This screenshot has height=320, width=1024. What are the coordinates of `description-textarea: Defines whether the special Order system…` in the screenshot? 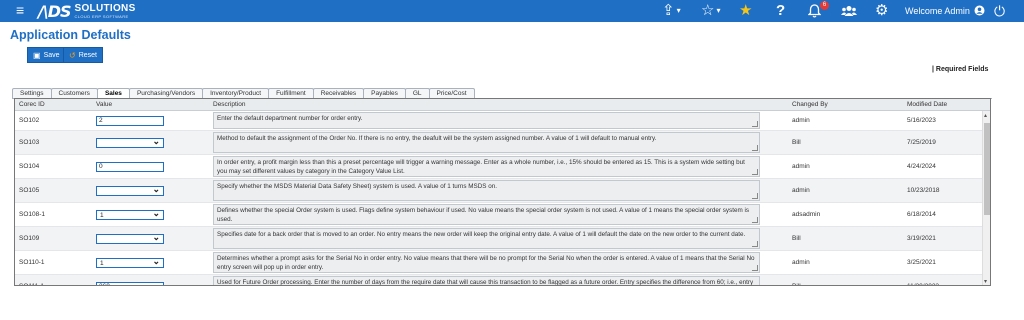 It's located at (486, 214).